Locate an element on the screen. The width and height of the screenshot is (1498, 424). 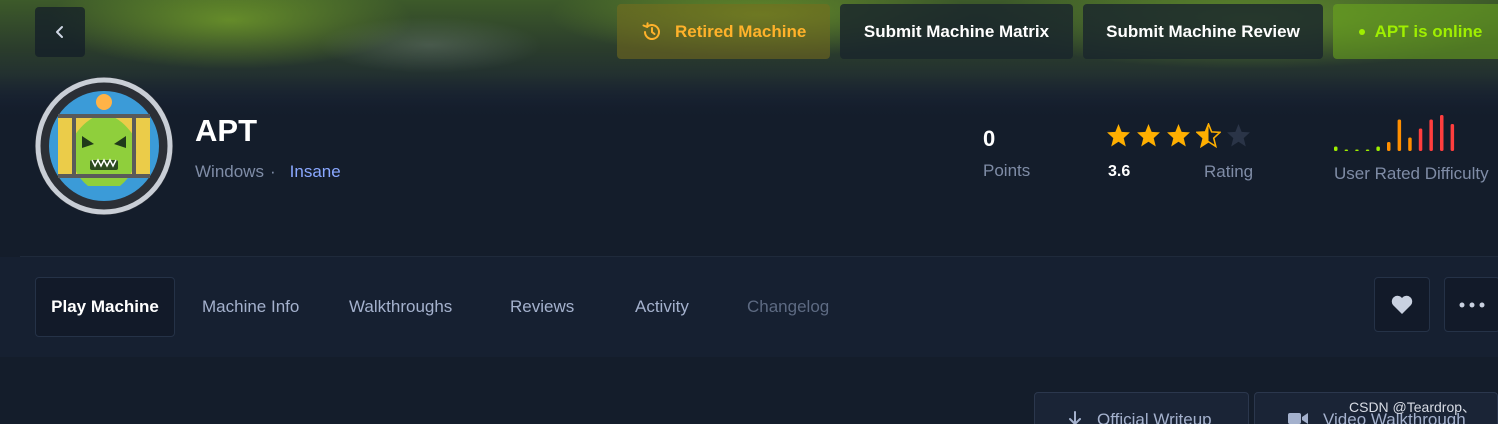
watermark: CSDN @Teardrop、 is located at coordinates (1413, 407).